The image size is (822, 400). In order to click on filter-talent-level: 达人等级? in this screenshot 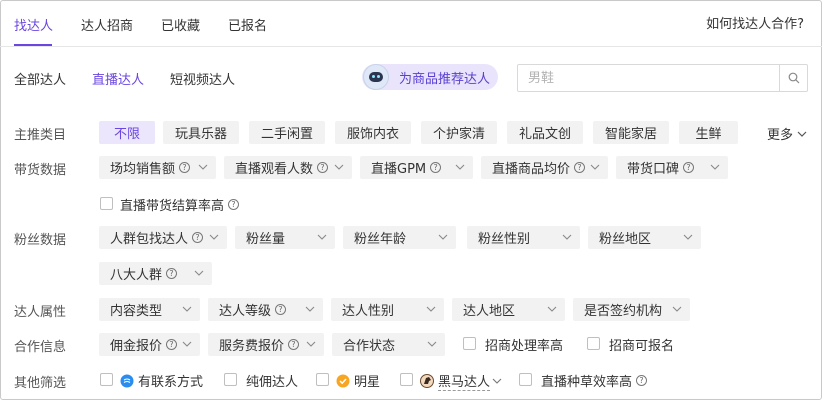, I will do `click(265, 309)`.